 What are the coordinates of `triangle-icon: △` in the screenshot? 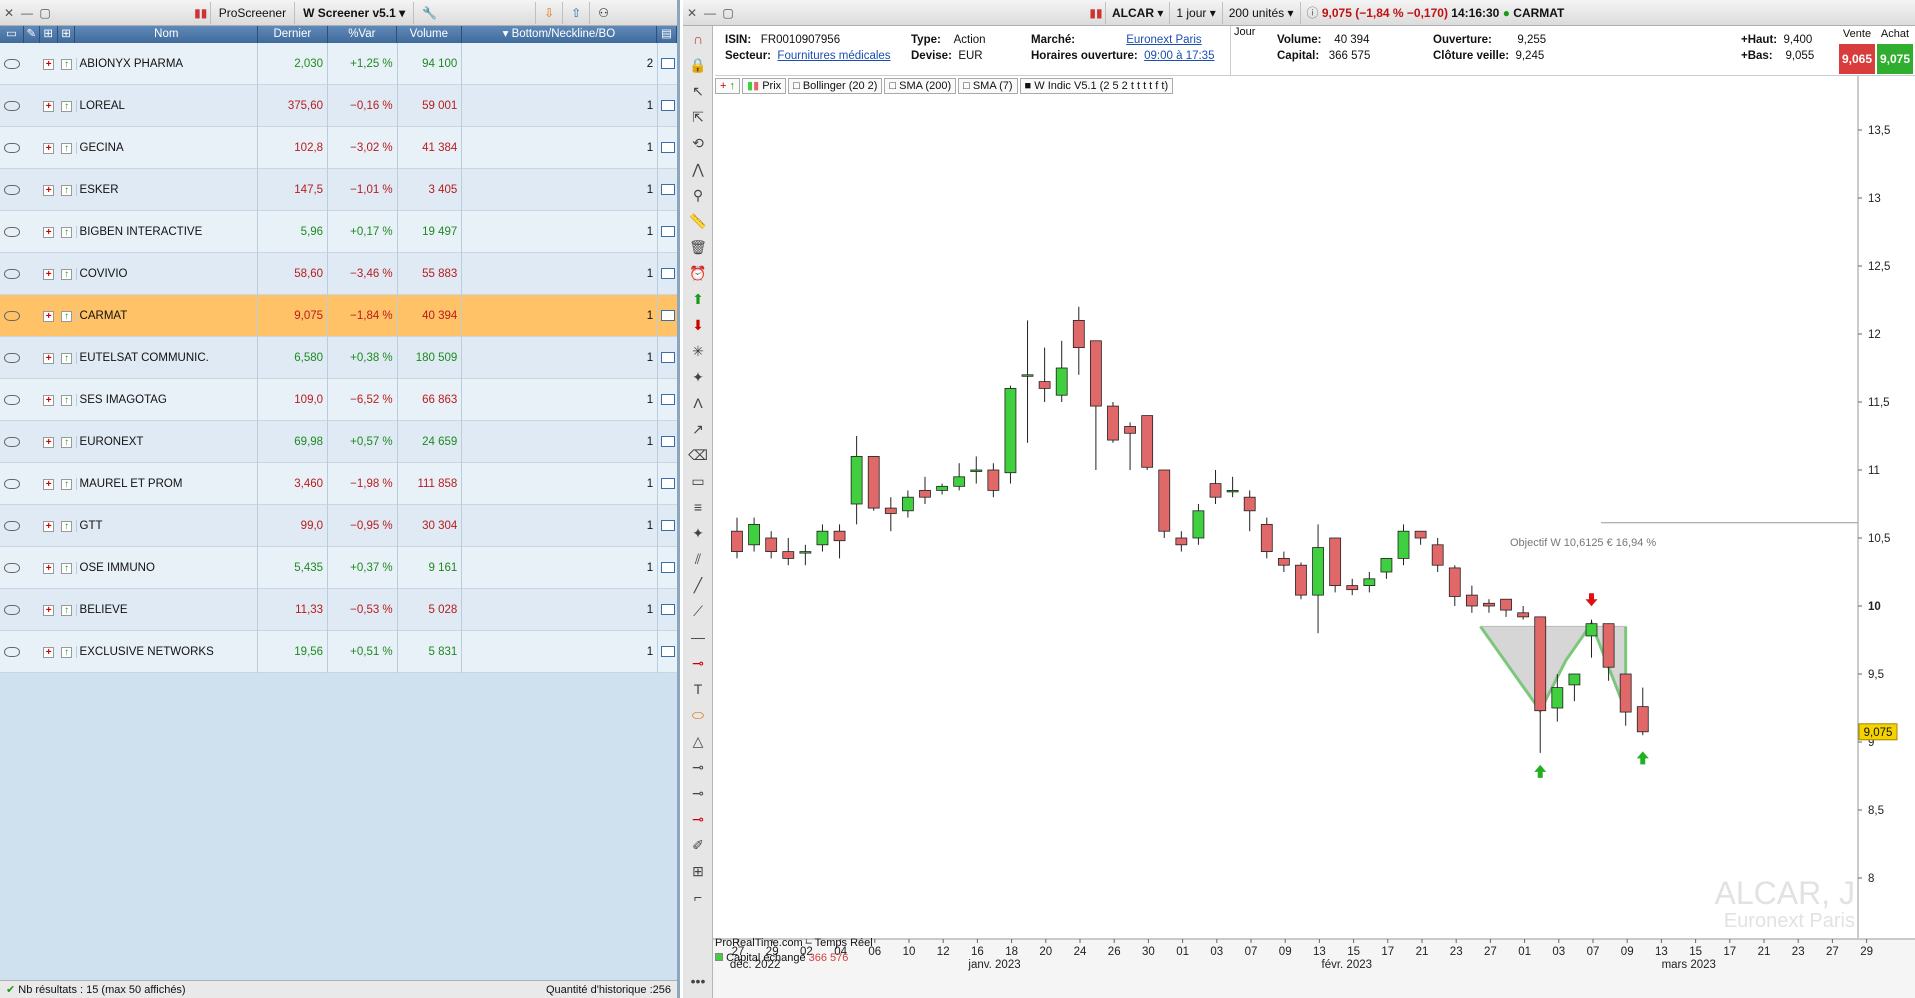 It's located at (698, 741).